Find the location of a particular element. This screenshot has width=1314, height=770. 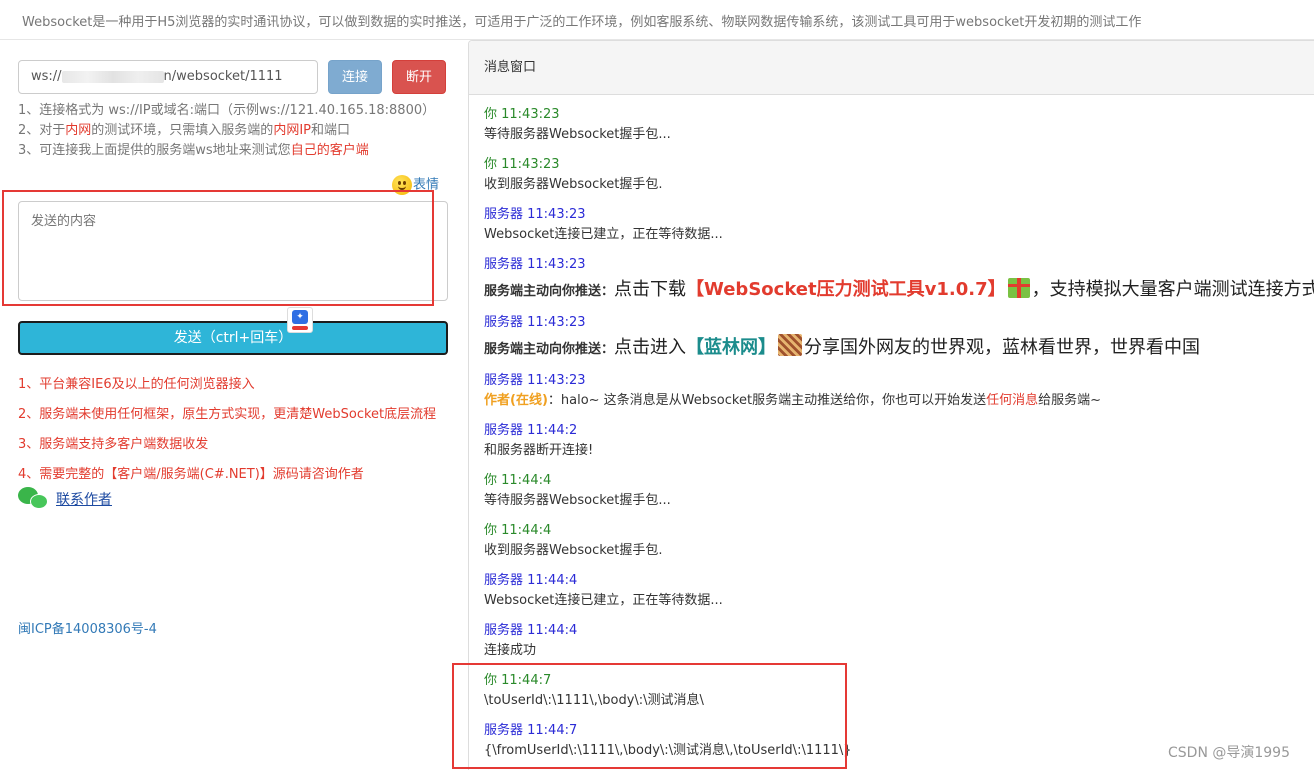

tip-text: 和端口 is located at coordinates (331, 130).